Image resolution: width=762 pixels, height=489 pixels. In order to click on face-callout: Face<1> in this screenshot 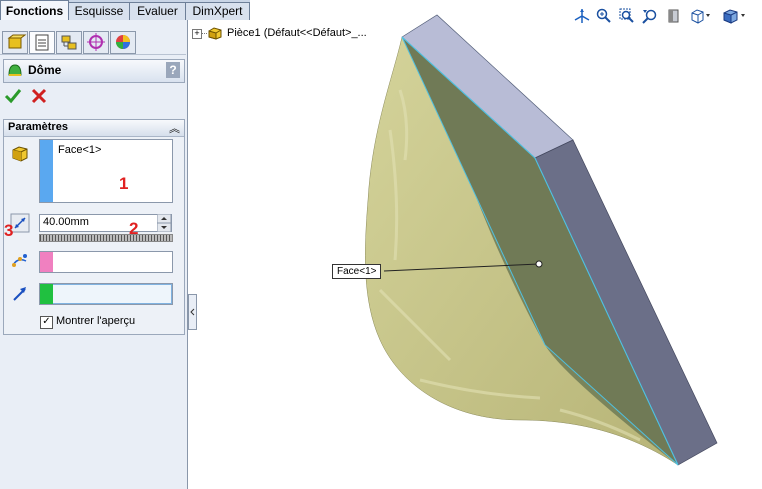, I will do `click(357, 271)`.